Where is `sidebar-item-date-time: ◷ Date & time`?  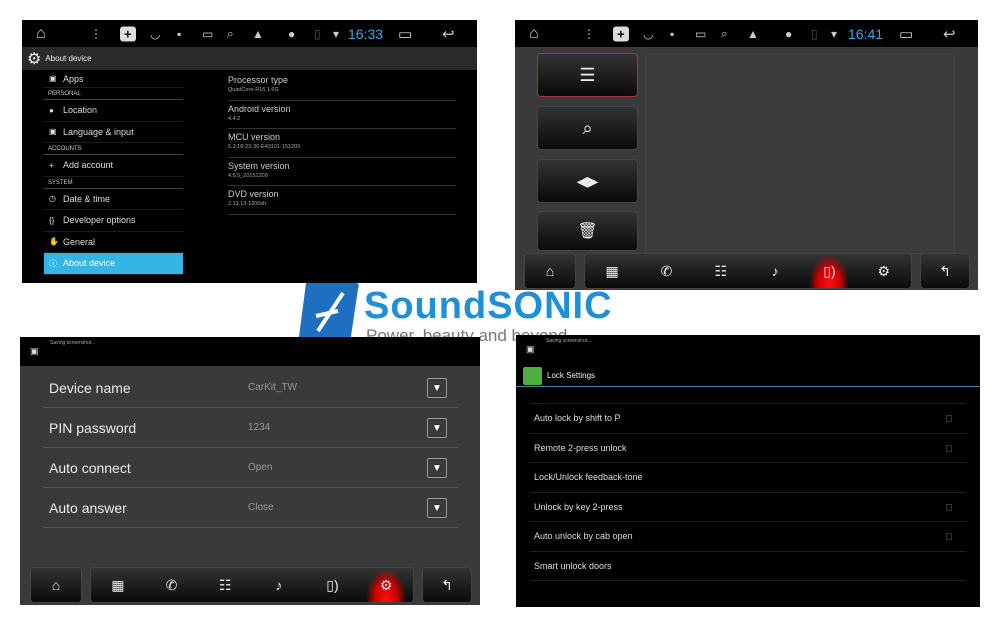 sidebar-item-date-time: ◷ Date & time is located at coordinates (113, 199).